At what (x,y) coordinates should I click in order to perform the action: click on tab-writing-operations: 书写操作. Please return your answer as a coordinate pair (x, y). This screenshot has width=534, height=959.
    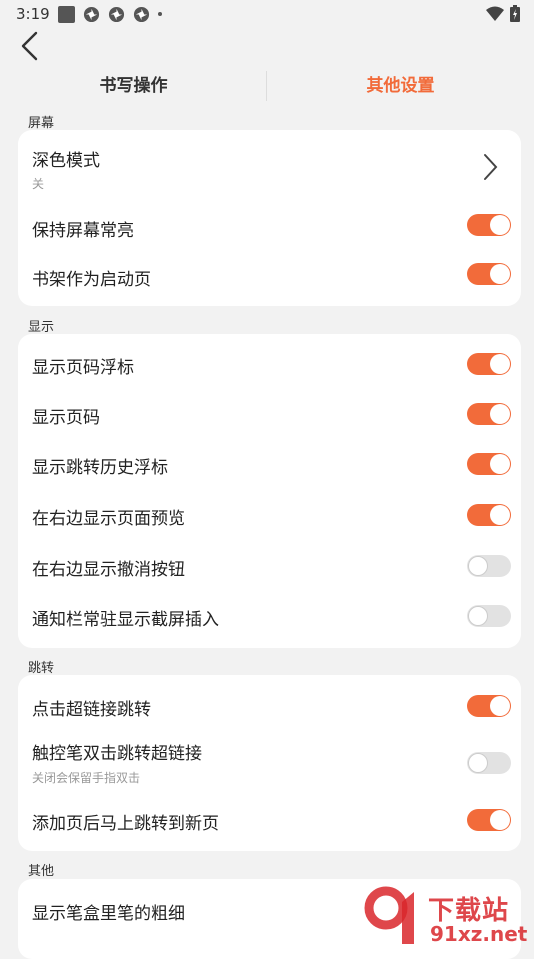
    Looking at the image, I should click on (133, 86).